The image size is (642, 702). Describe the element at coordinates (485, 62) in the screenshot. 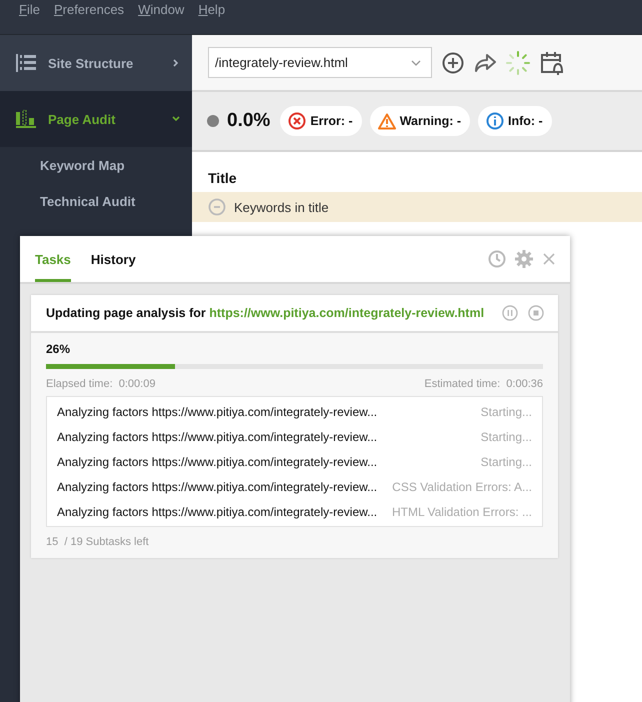

I see `share-icon` at that location.